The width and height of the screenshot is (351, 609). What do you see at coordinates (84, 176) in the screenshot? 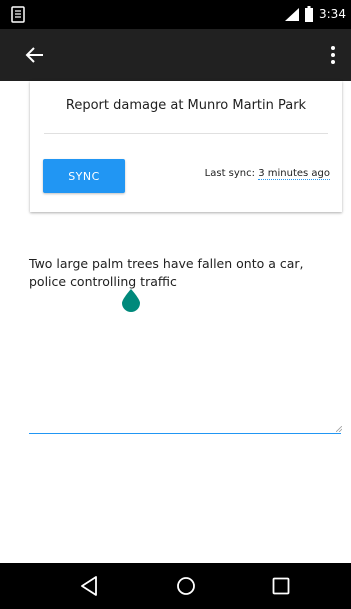
I see `sync-button: SYNC` at bounding box center [84, 176].